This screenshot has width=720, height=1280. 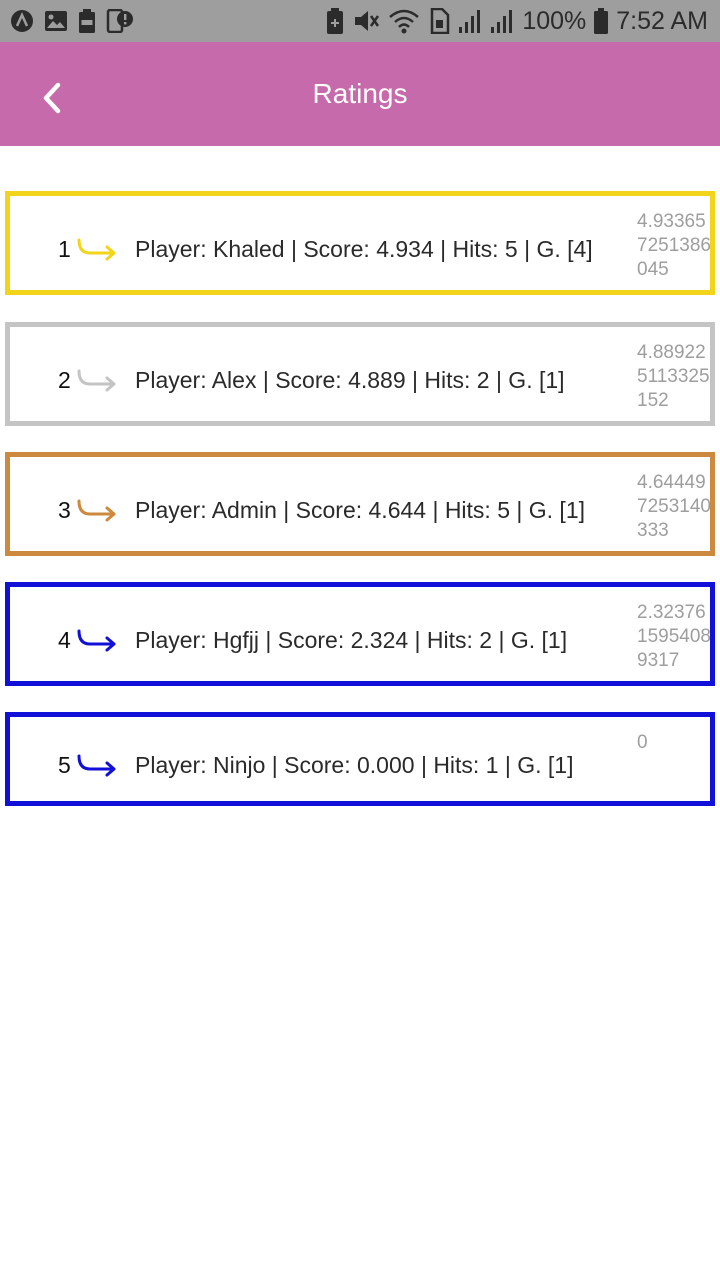 I want to click on app-bar: Ratings, so click(x=360, y=94).